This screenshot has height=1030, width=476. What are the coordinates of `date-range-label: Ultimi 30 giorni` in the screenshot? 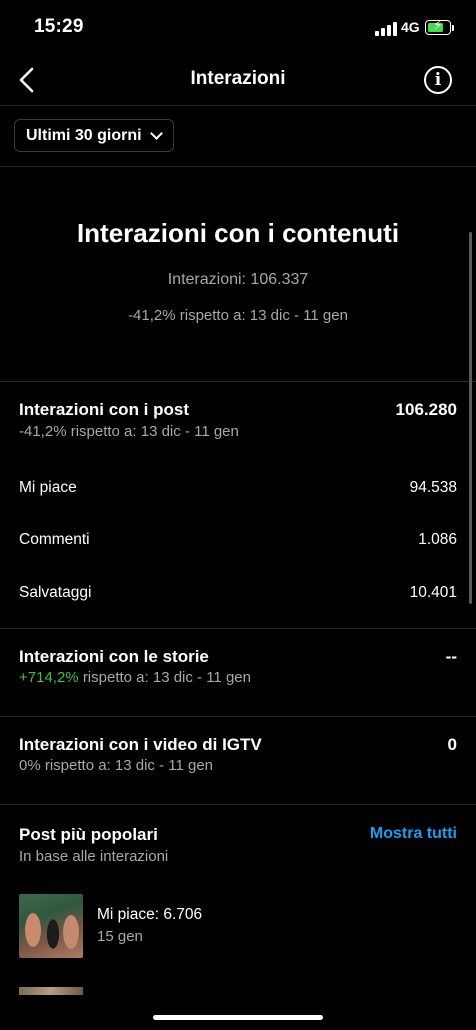 It's located at (84, 135).